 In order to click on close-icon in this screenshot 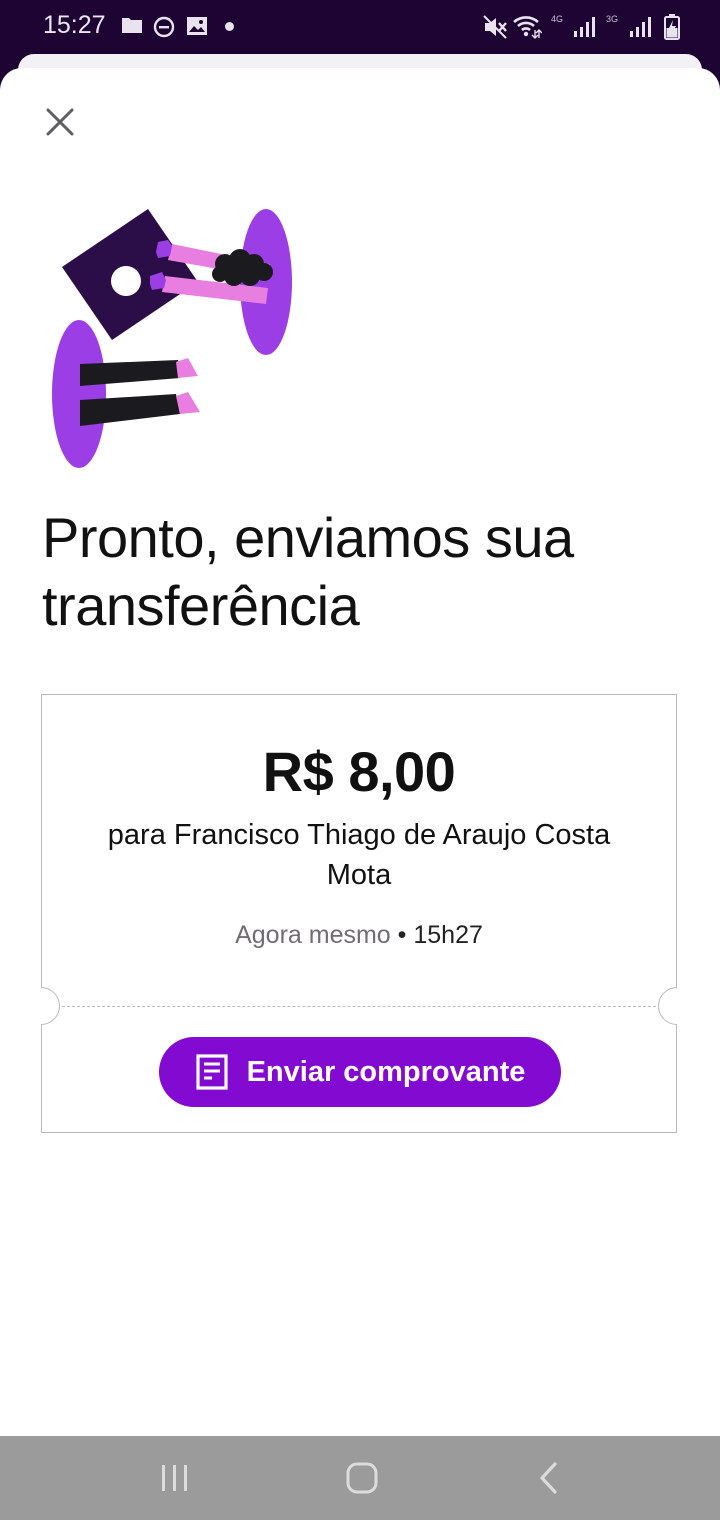, I will do `click(60, 122)`.